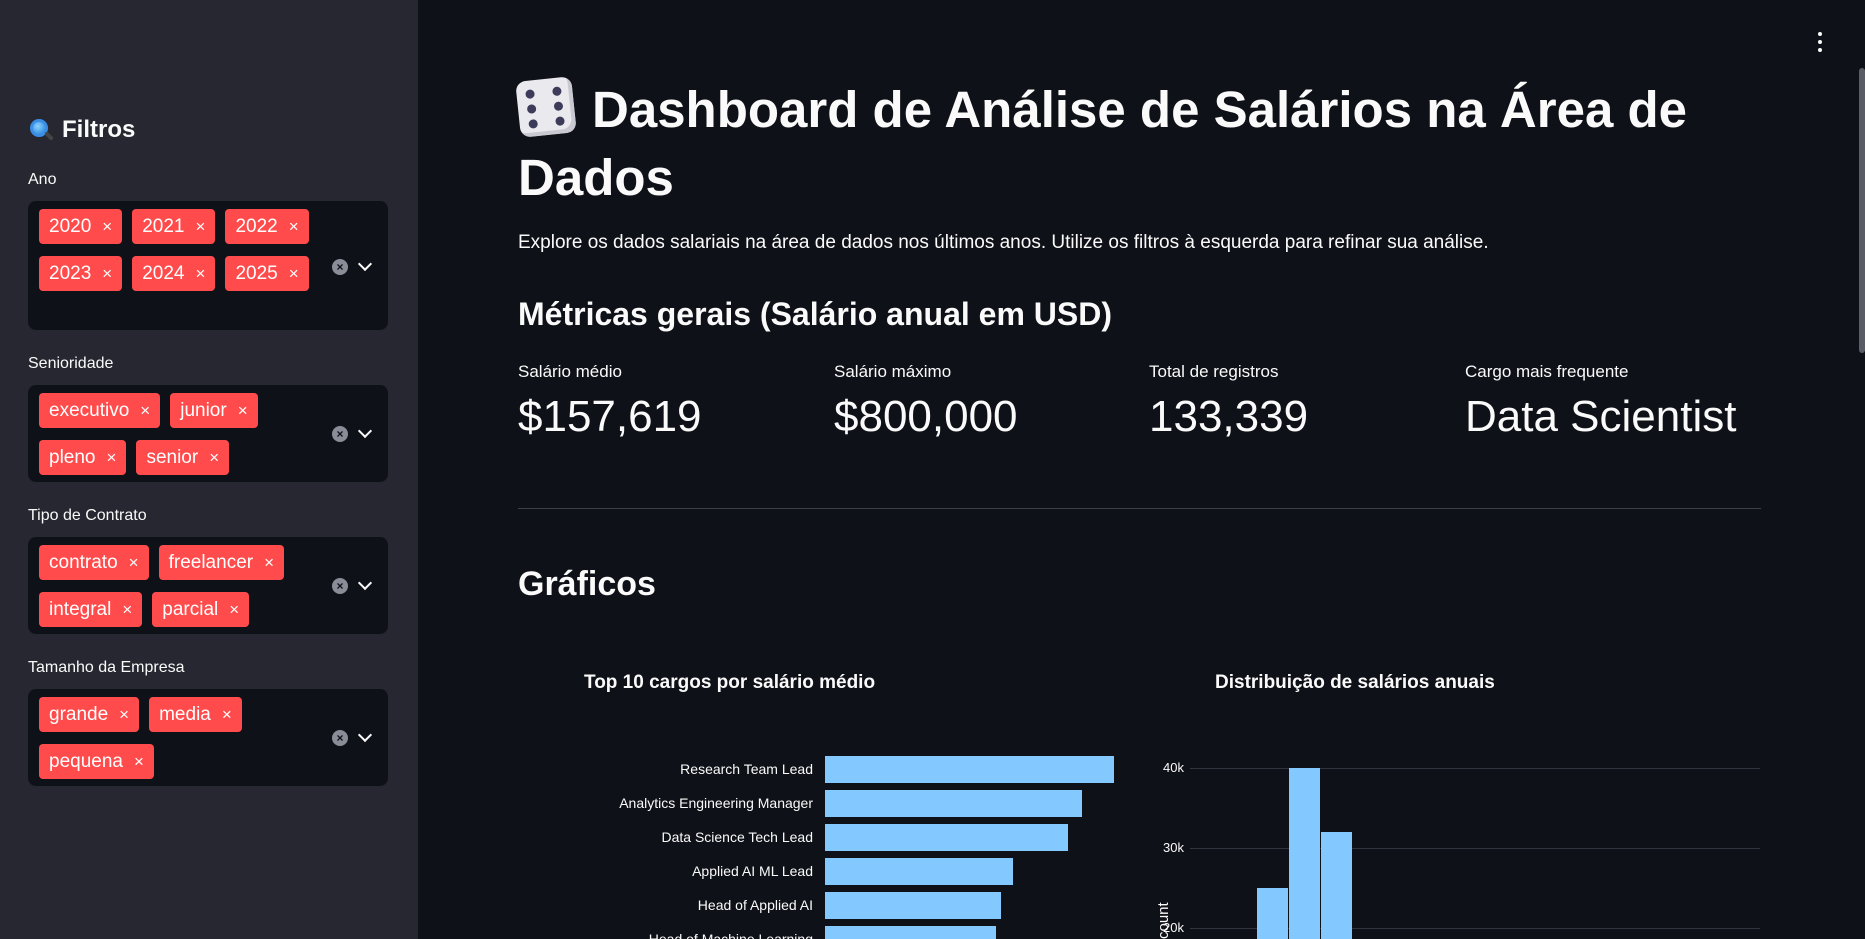  Describe the element at coordinates (746, 769) in the screenshot. I see `bar-label: Research Team Lead` at that location.